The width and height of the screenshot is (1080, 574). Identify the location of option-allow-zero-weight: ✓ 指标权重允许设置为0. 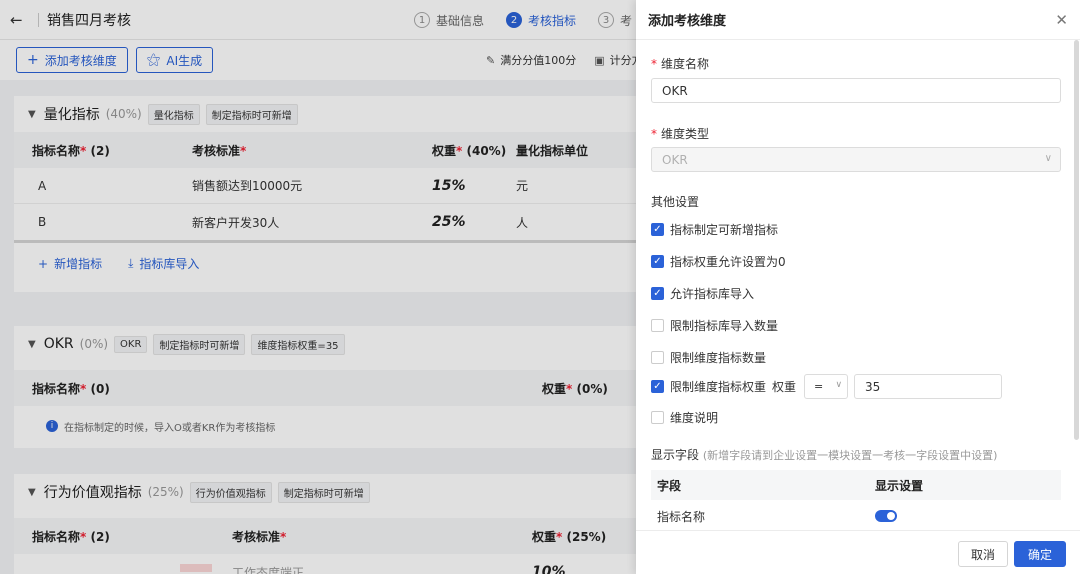
(718, 261).